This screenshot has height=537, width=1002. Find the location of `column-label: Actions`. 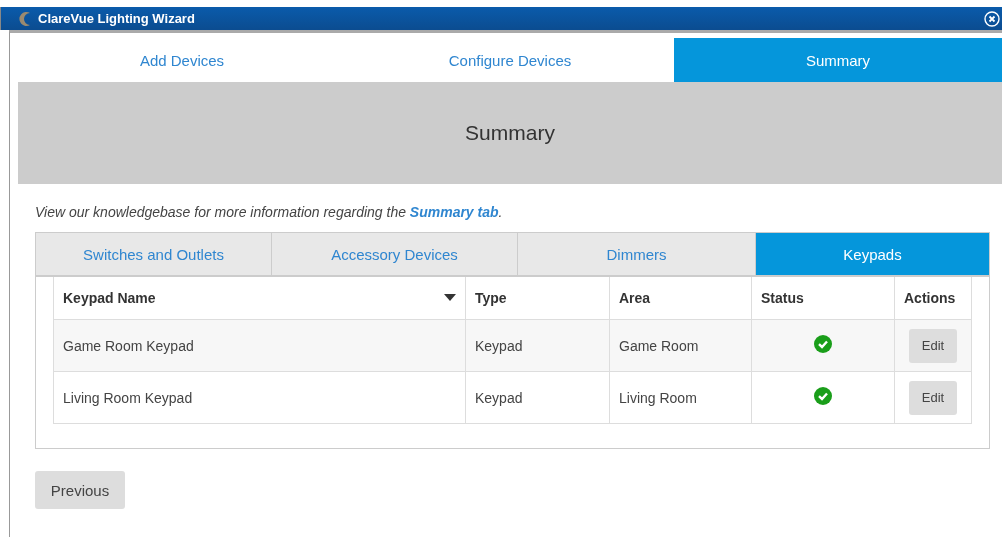

column-label: Actions is located at coordinates (930, 298).